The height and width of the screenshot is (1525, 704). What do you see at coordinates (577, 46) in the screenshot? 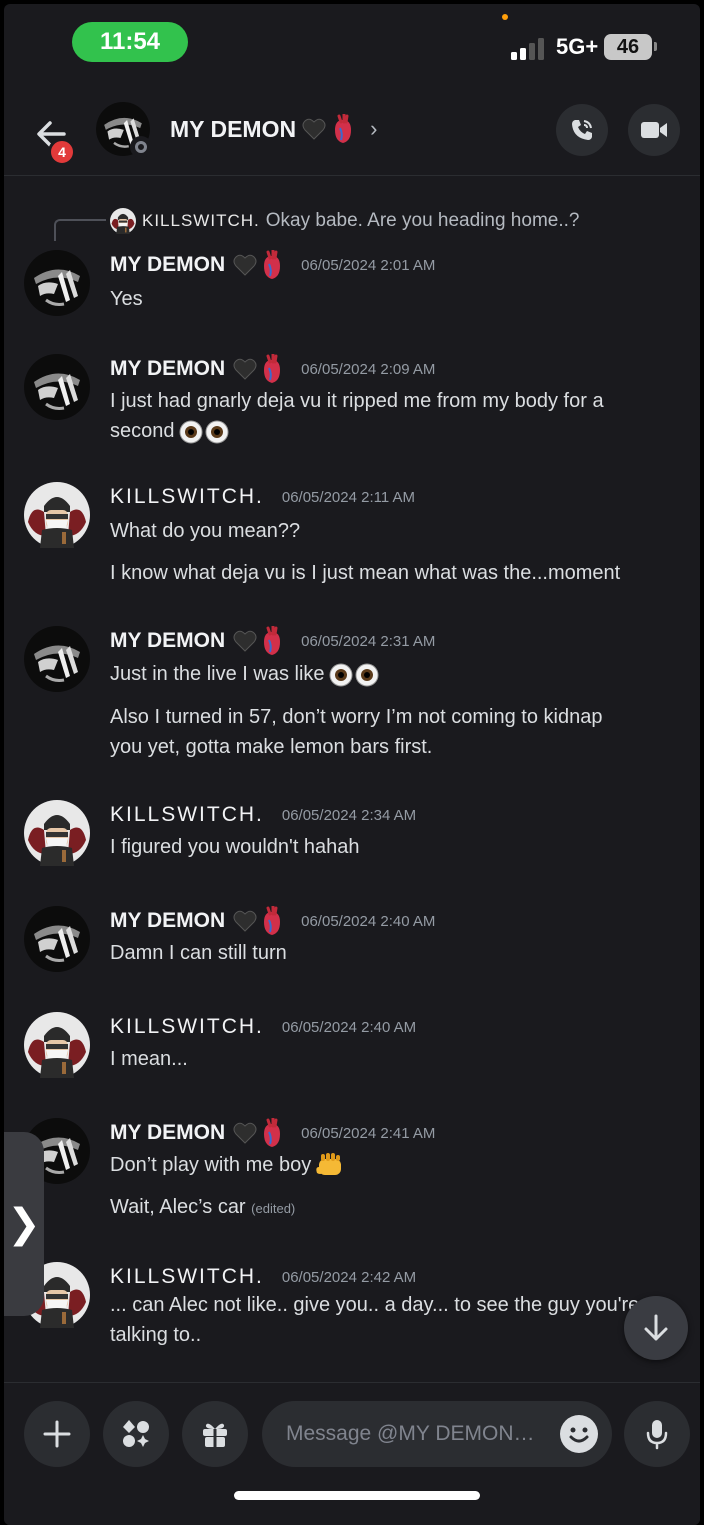
I see `network-type: 5G+` at bounding box center [577, 46].